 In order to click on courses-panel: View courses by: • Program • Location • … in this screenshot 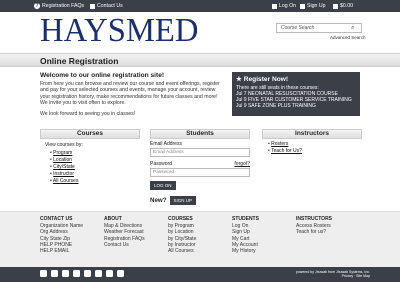, I will do `click(90, 163)`.